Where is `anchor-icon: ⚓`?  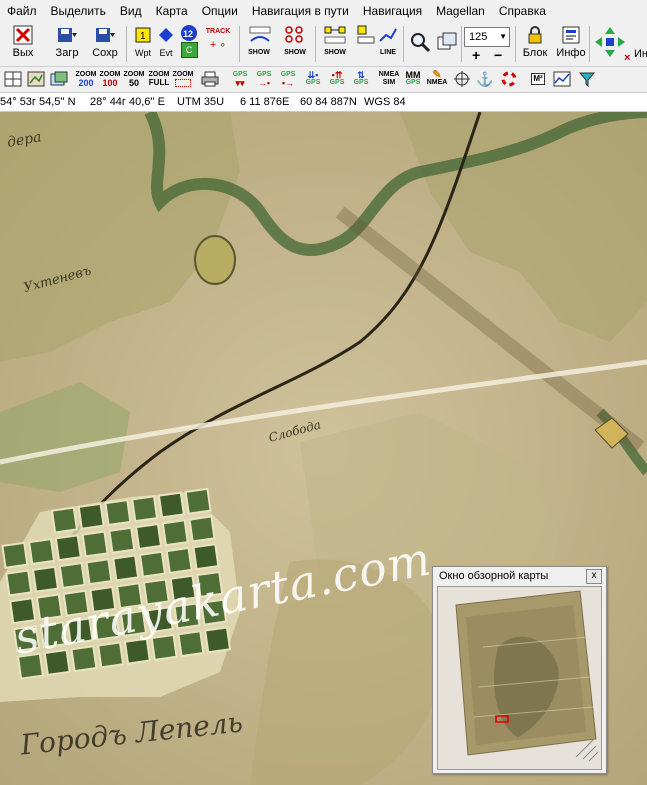
anchor-icon: ⚓ is located at coordinates (485, 79).